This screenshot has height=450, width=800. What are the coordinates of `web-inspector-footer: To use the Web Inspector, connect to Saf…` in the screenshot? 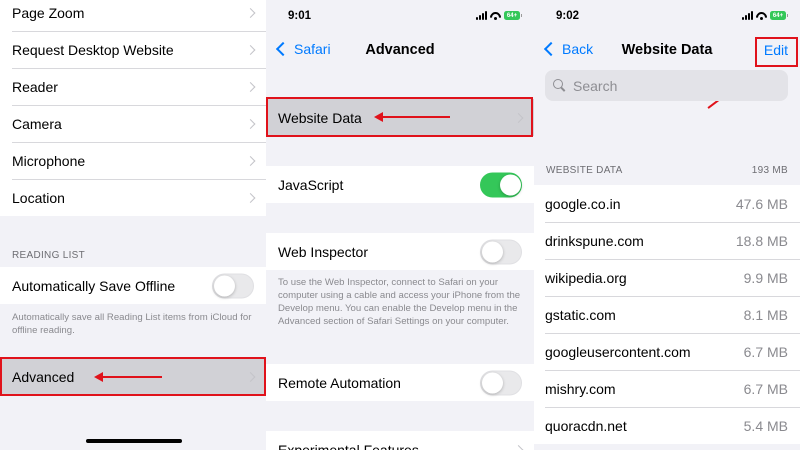 It's located at (399, 302).